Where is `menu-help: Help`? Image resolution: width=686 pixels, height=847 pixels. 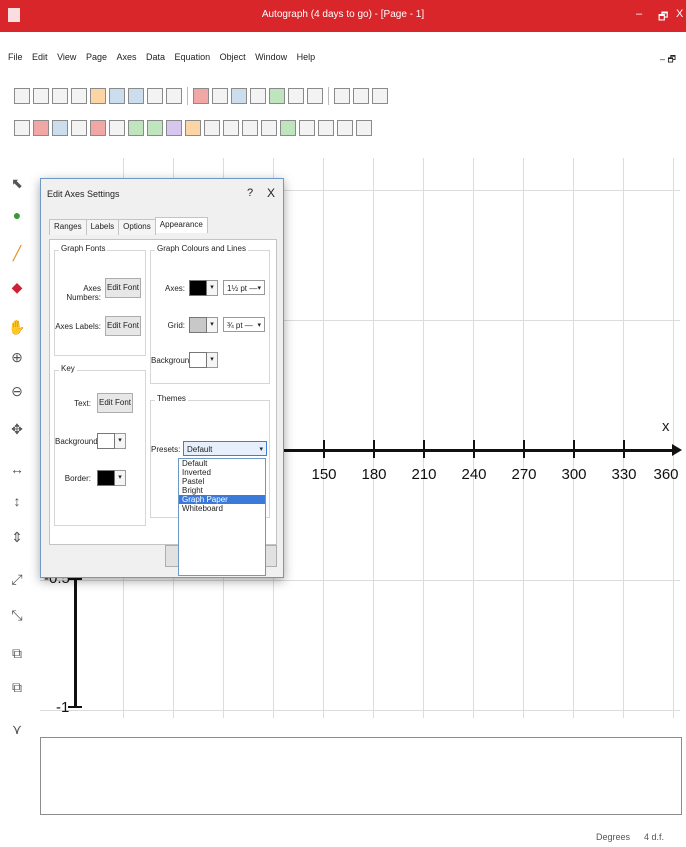 menu-help: Help is located at coordinates (306, 57).